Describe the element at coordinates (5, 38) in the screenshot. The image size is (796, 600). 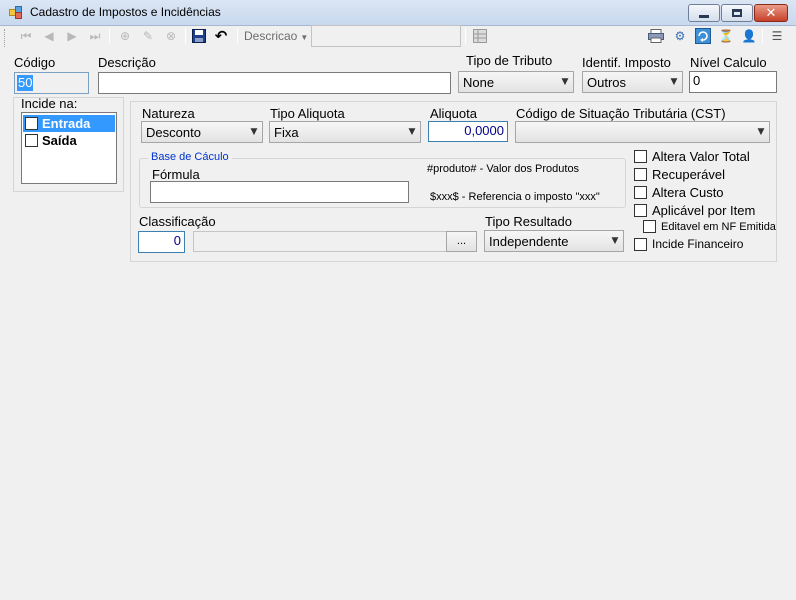
I see `toolbar-grip` at that location.